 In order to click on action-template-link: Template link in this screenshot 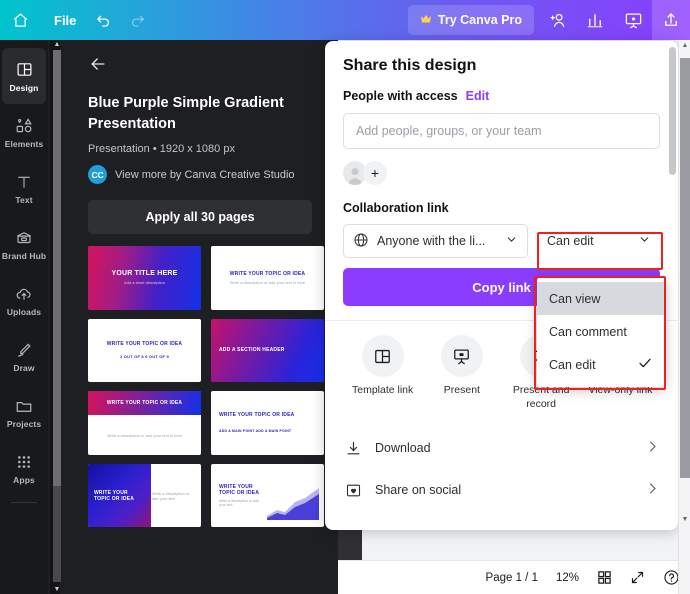, I will do `click(382, 373)`.